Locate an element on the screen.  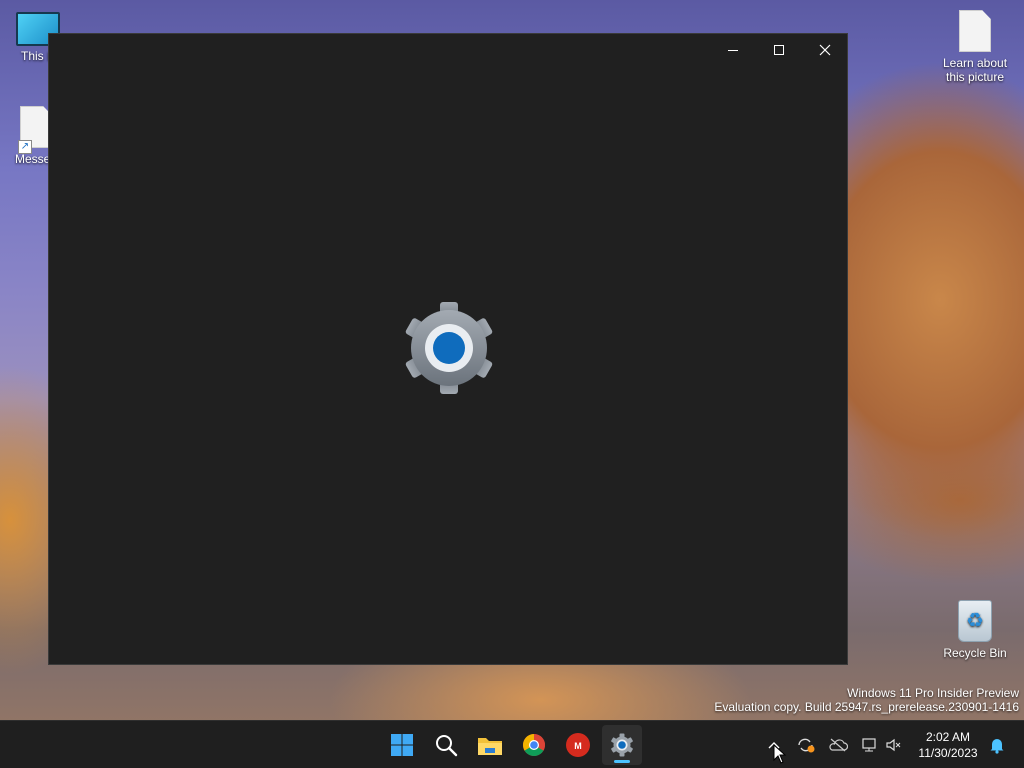
clock-date: 11/30/2023 is located at coordinates (948, 753).